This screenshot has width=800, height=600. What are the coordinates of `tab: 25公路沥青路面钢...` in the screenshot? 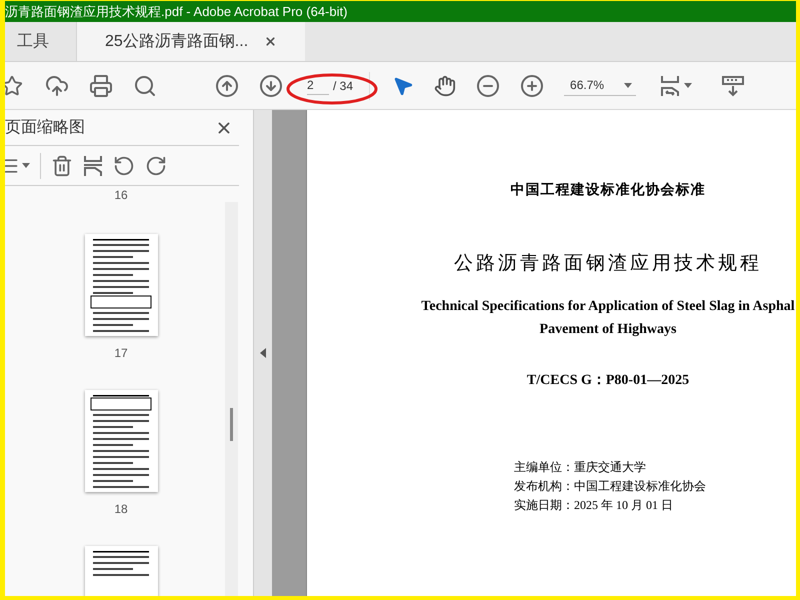 It's located at (191, 41).